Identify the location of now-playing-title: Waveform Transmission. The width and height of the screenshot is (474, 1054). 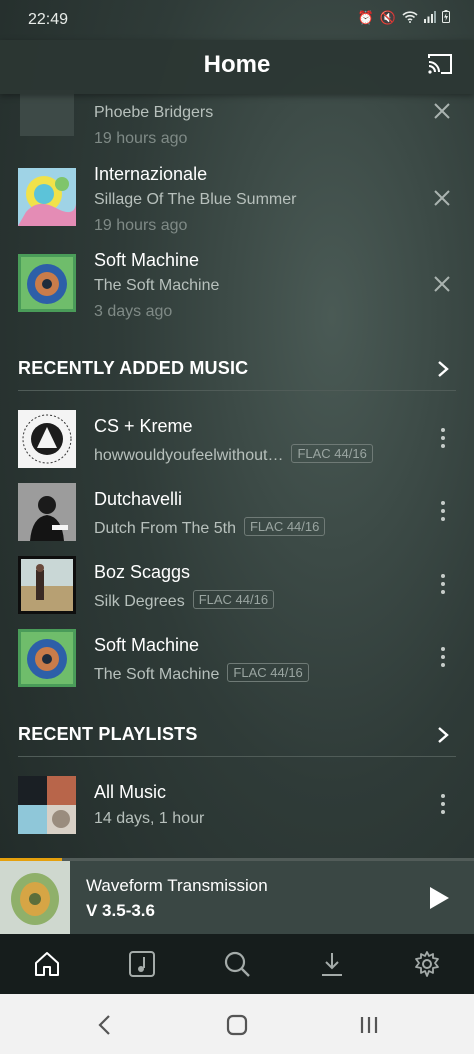
(177, 885).